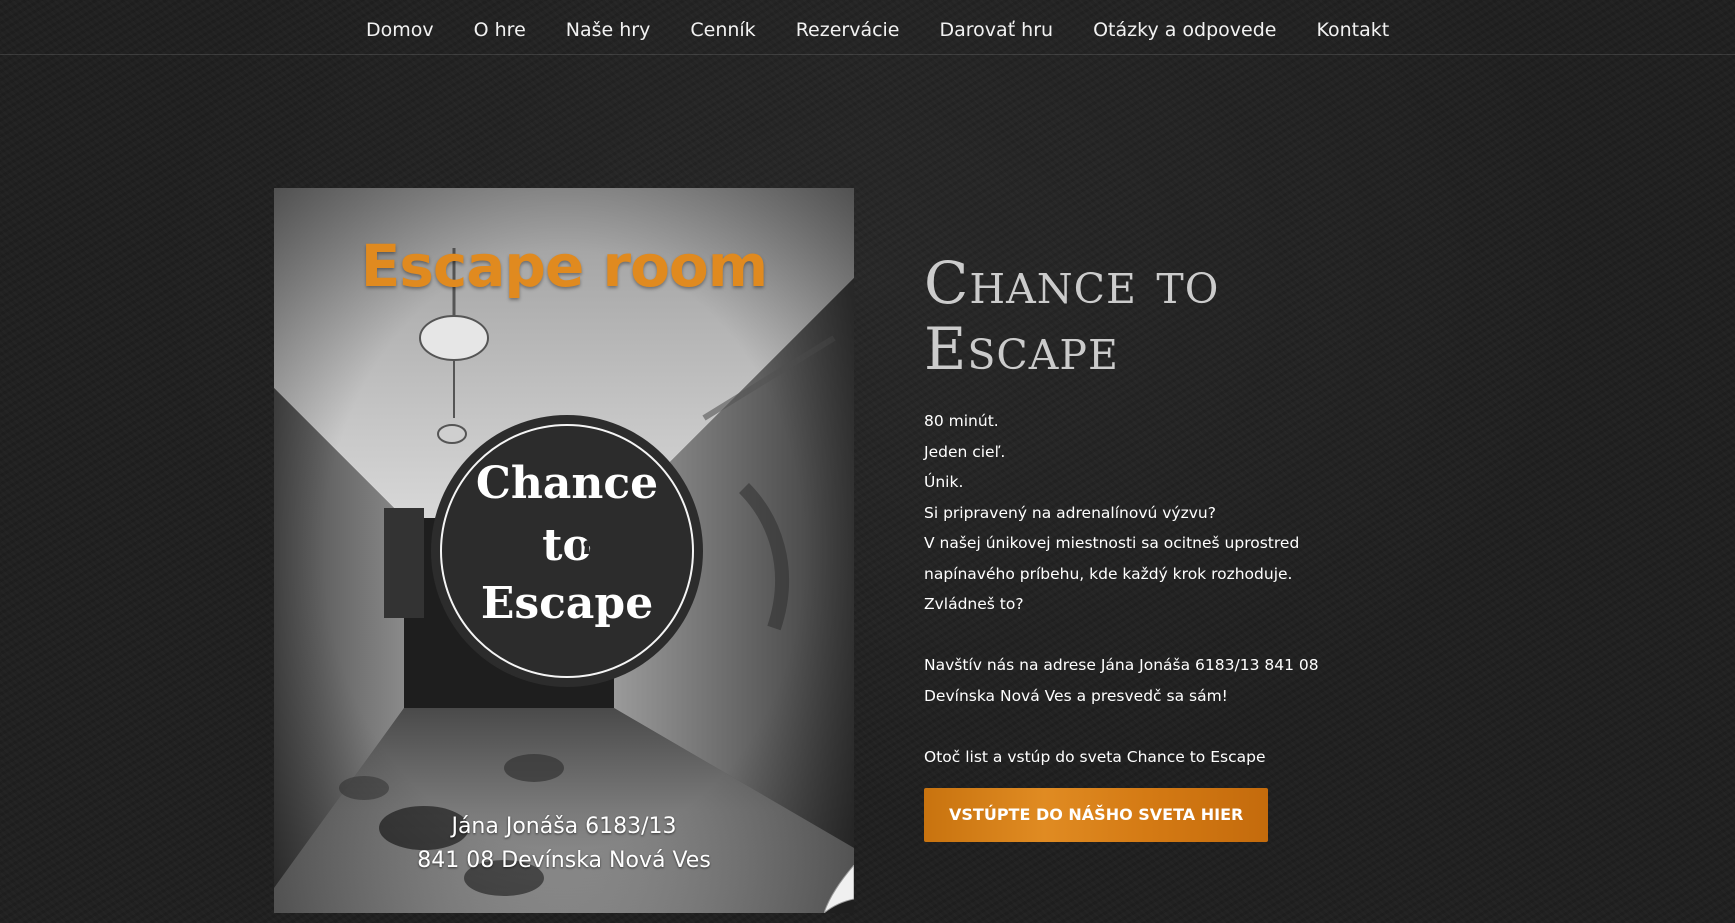 The image size is (1735, 923). I want to click on chance-to-escape-logo: Chance to Escape, so click(567, 551).